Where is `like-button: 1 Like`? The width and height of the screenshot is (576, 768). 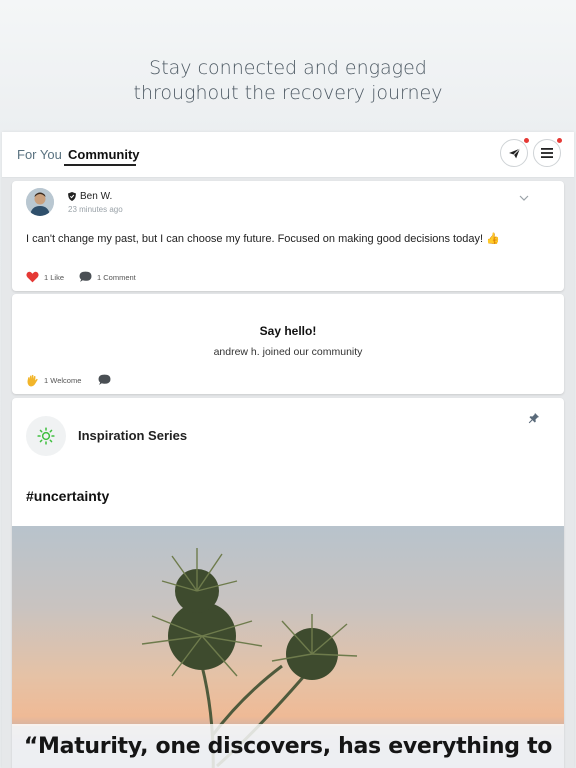 like-button: 1 Like is located at coordinates (45, 277).